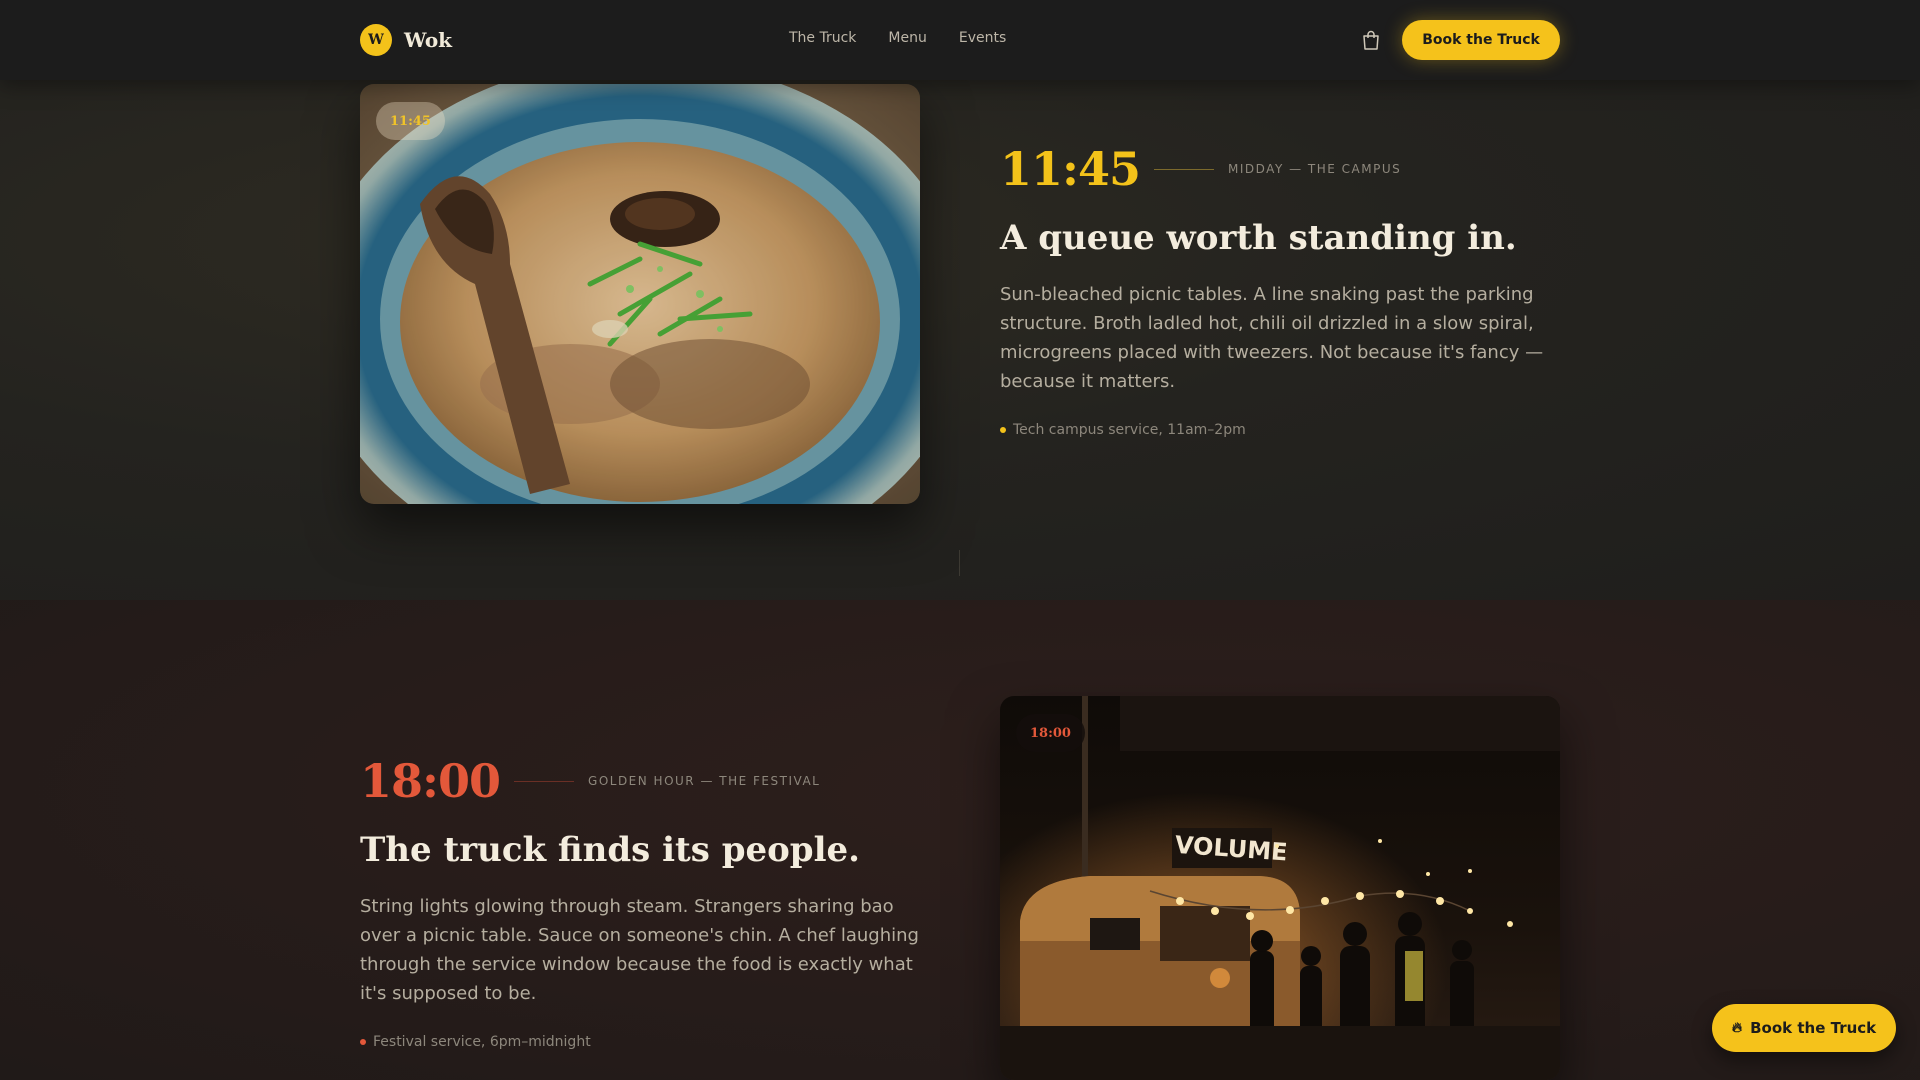 Image resolution: width=1920 pixels, height=1080 pixels. I want to click on food-truck-night-photo: VOLUME 18:00, so click(1280, 888).